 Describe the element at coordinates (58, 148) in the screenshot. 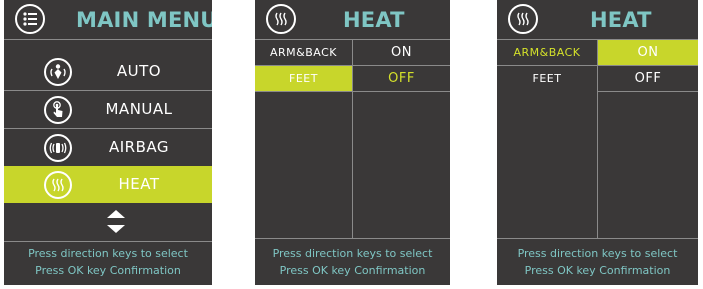

I see `airbag-icon` at that location.